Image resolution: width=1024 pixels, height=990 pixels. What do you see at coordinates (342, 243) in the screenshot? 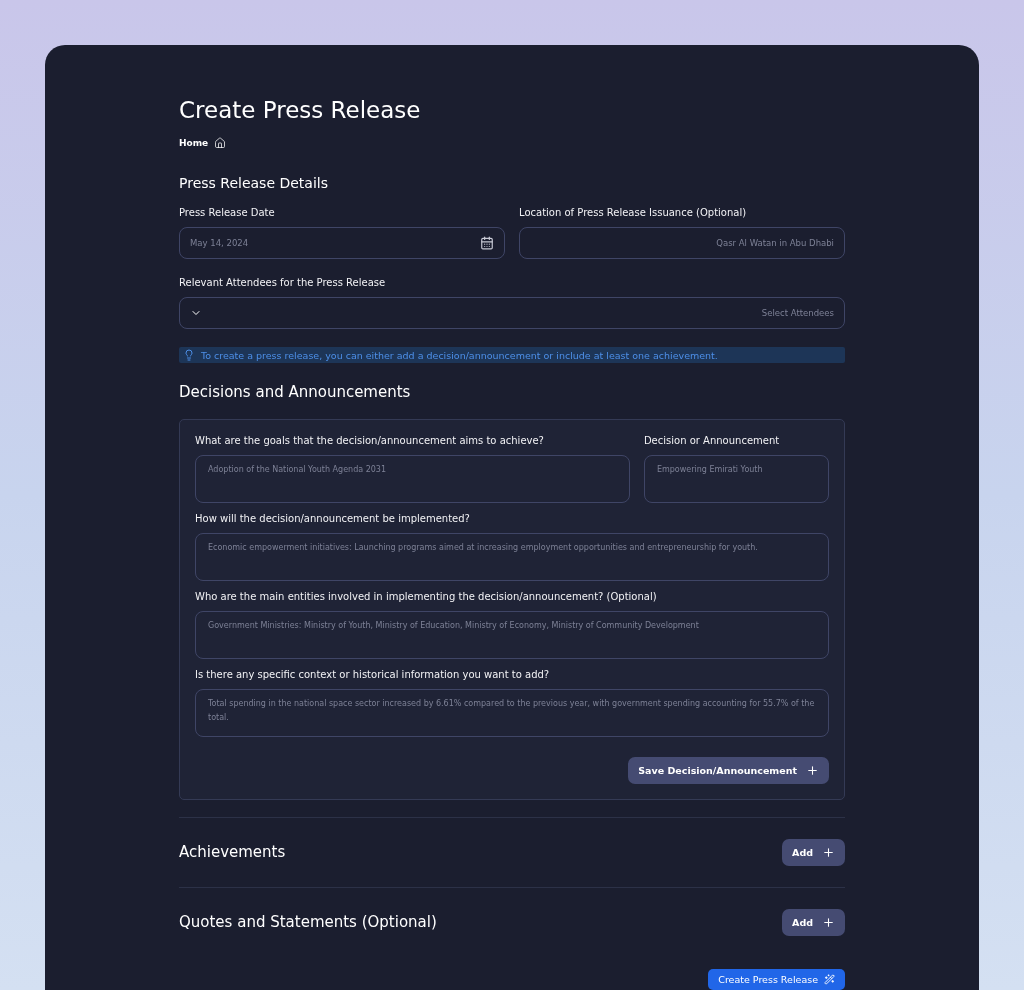
I see `date-field: May 14, 2024` at bounding box center [342, 243].